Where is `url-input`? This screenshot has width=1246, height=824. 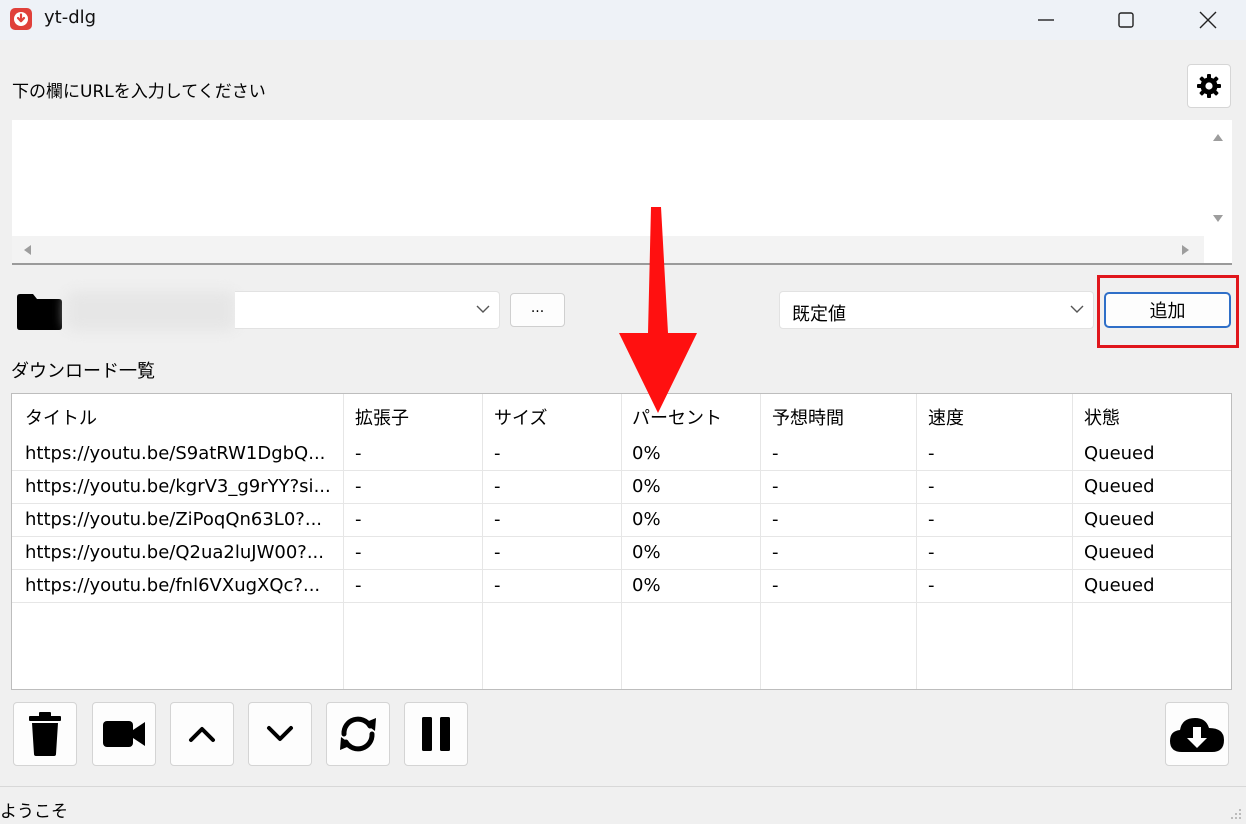
url-input is located at coordinates (607, 178).